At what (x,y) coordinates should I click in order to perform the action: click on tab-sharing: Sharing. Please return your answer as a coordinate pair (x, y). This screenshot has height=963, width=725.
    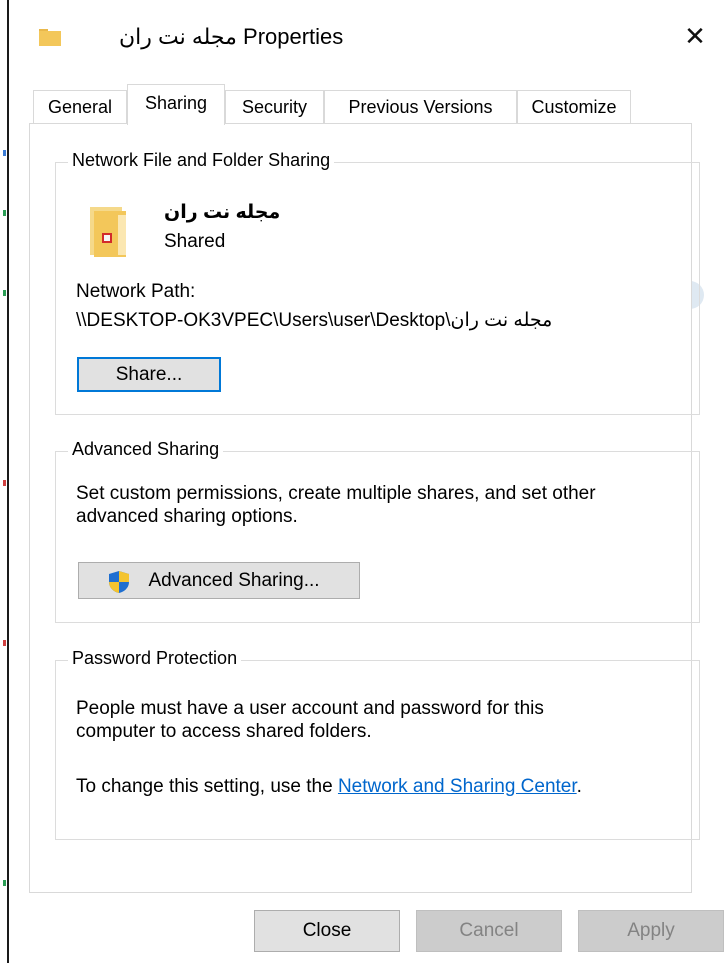
    Looking at the image, I should click on (176, 104).